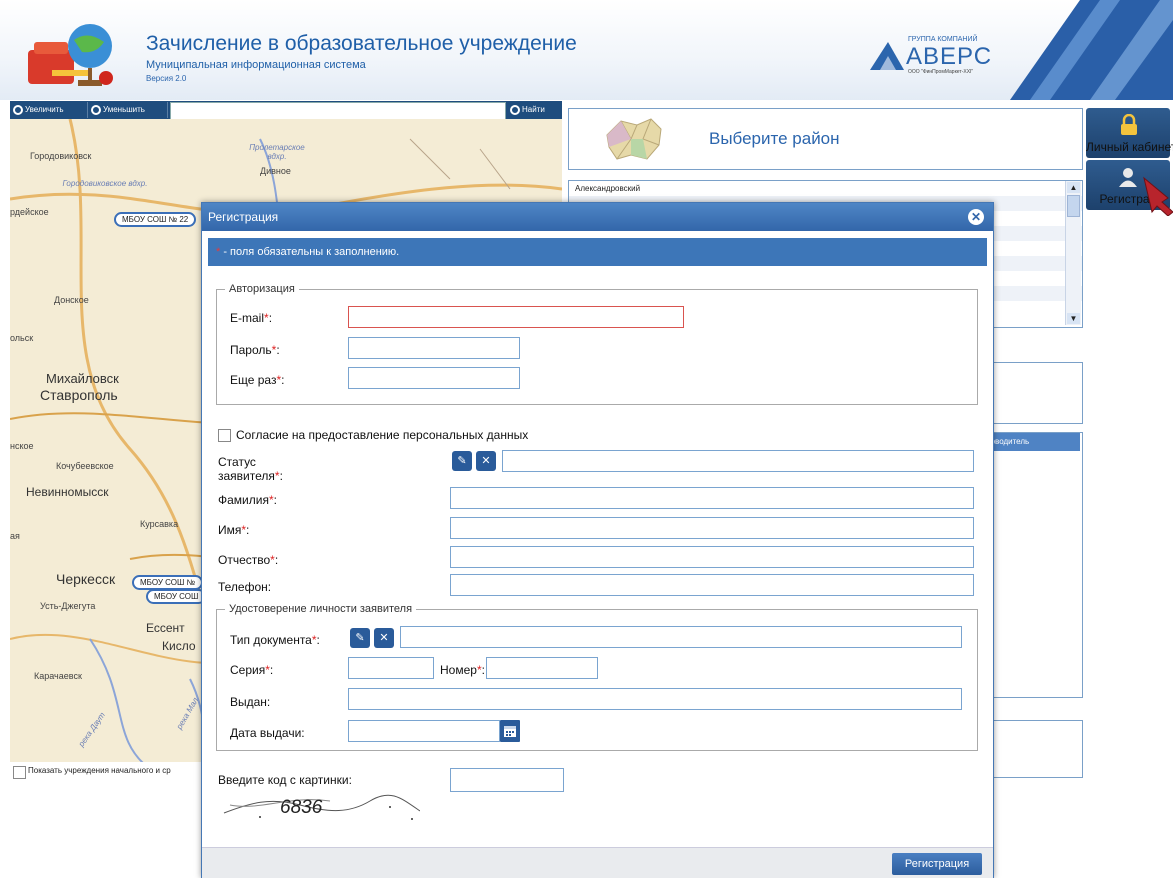  What do you see at coordinates (1073, 206) in the screenshot?
I see `scroll-thumb` at bounding box center [1073, 206].